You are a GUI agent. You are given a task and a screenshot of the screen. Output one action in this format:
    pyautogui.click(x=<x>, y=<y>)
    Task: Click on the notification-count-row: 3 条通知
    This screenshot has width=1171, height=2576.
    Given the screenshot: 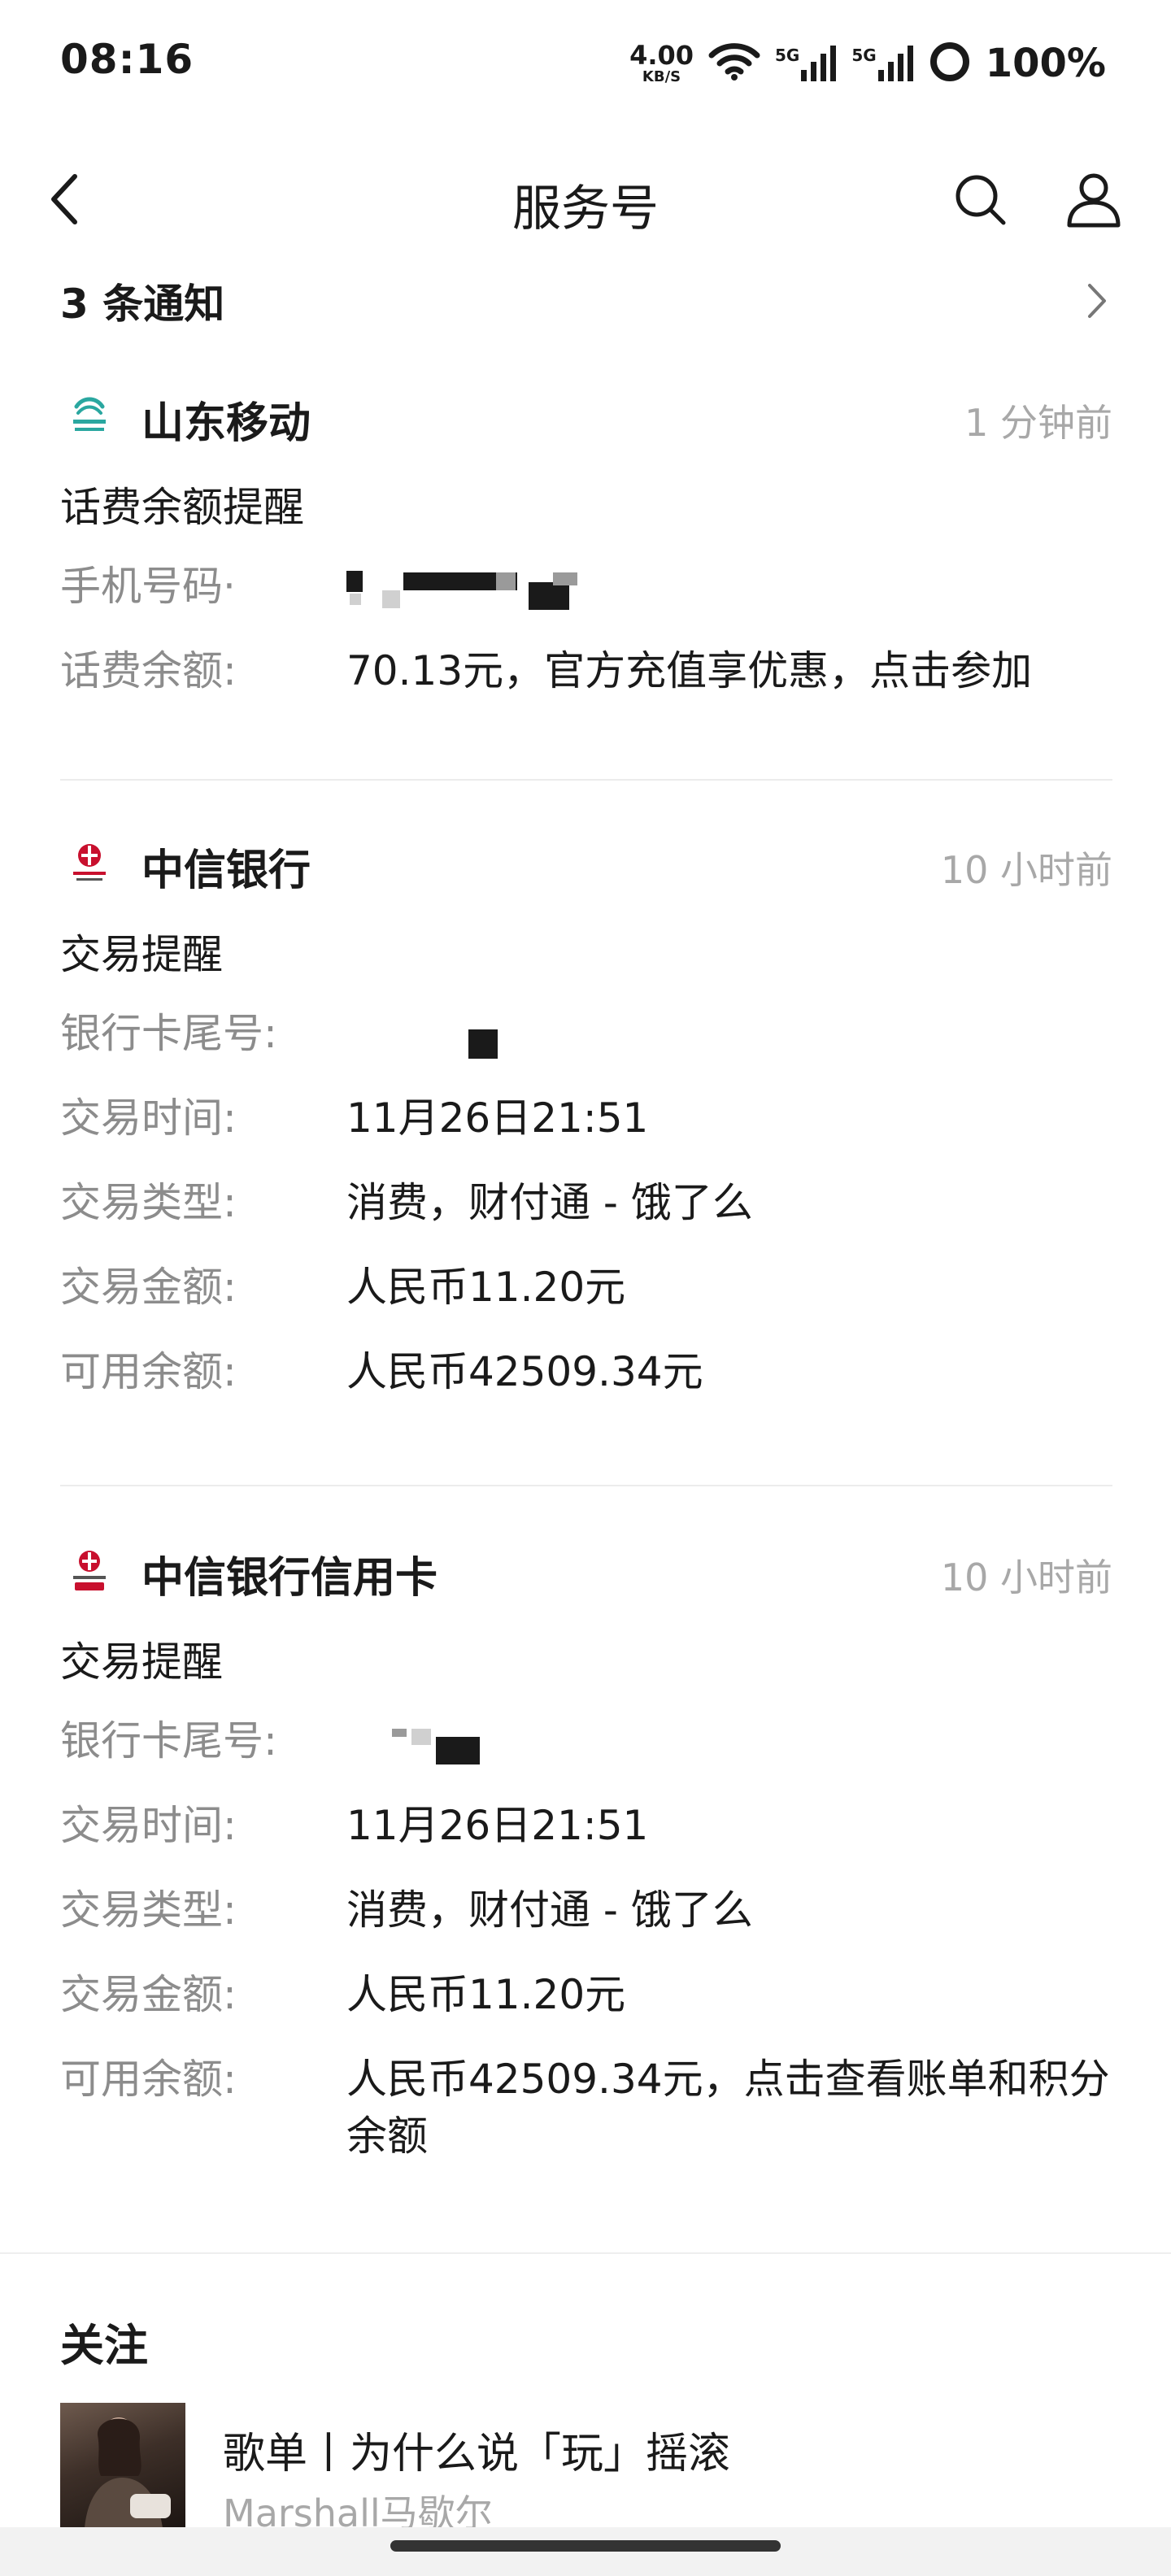 What is the action you would take?
    pyautogui.click(x=584, y=300)
    